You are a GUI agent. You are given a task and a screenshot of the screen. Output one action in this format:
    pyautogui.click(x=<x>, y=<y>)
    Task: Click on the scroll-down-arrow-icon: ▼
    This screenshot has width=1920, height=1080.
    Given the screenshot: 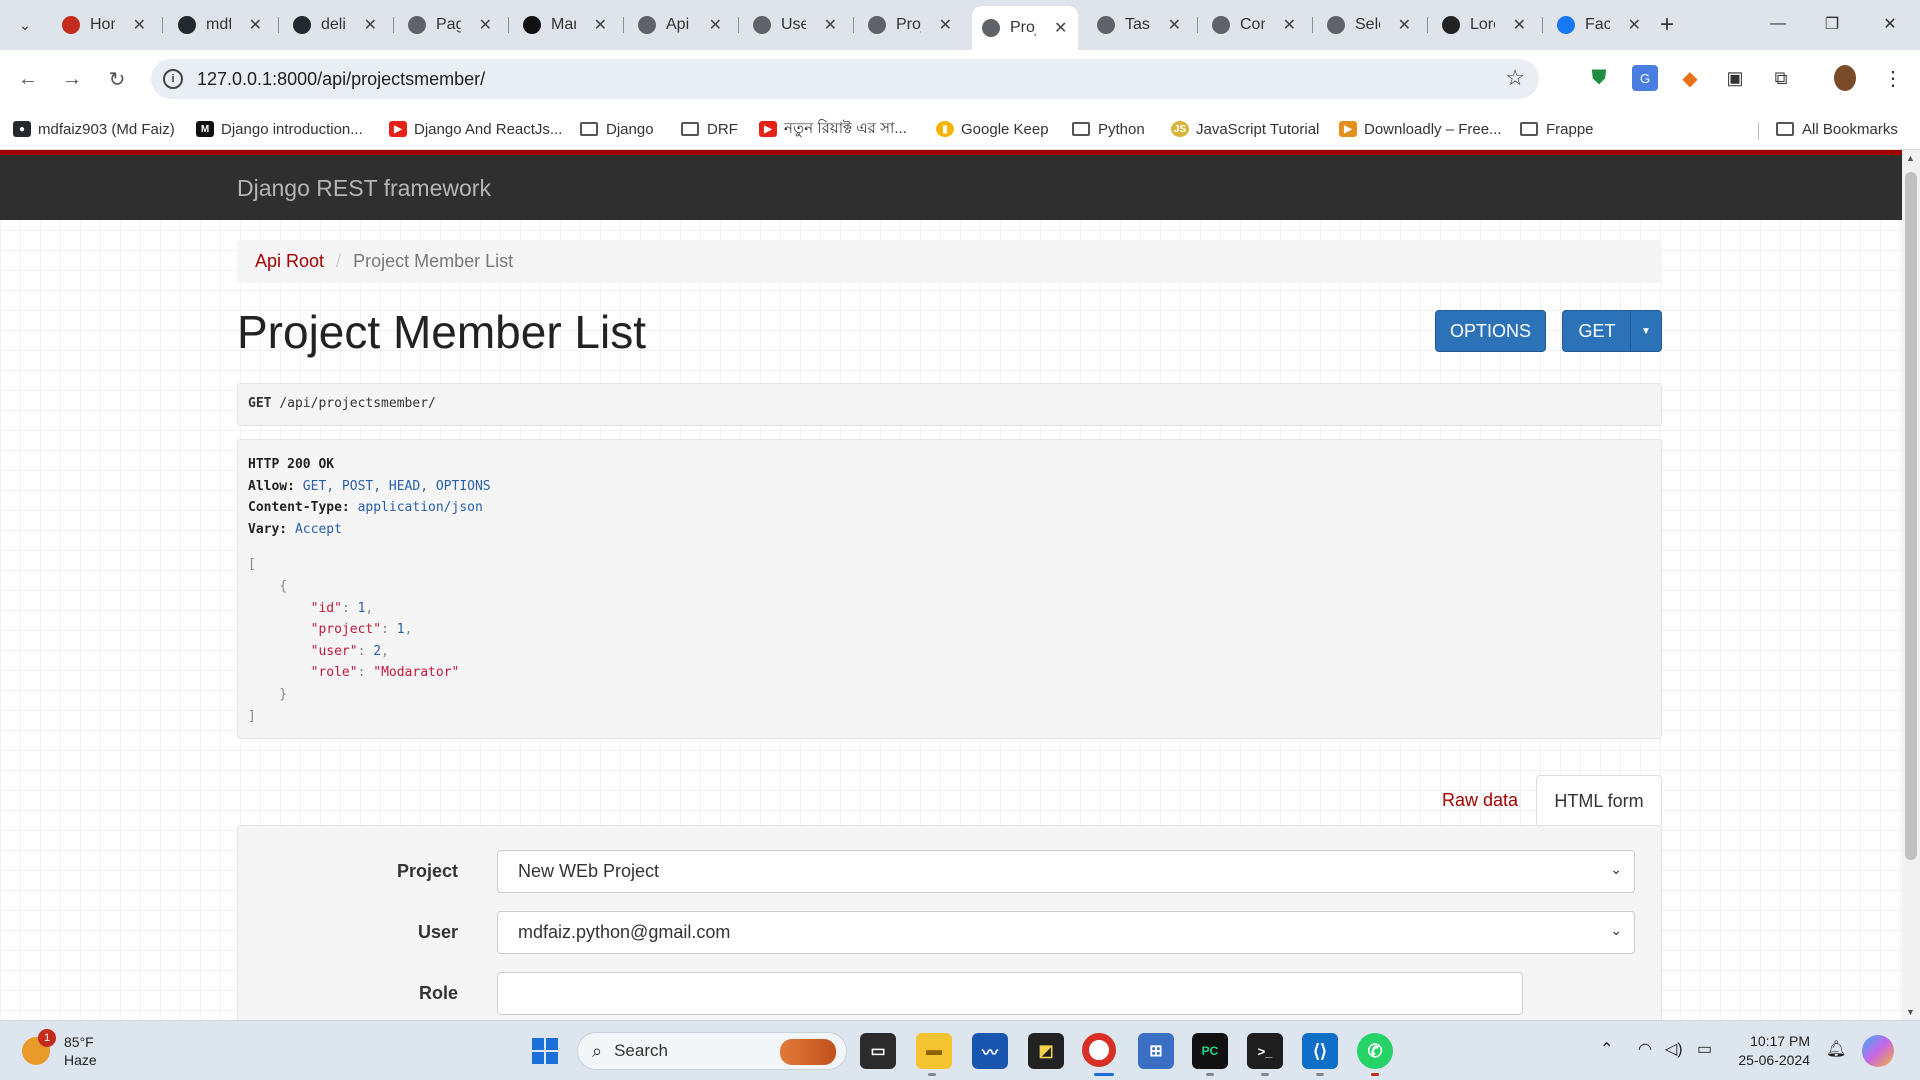 What is the action you would take?
    pyautogui.click(x=1910, y=1012)
    